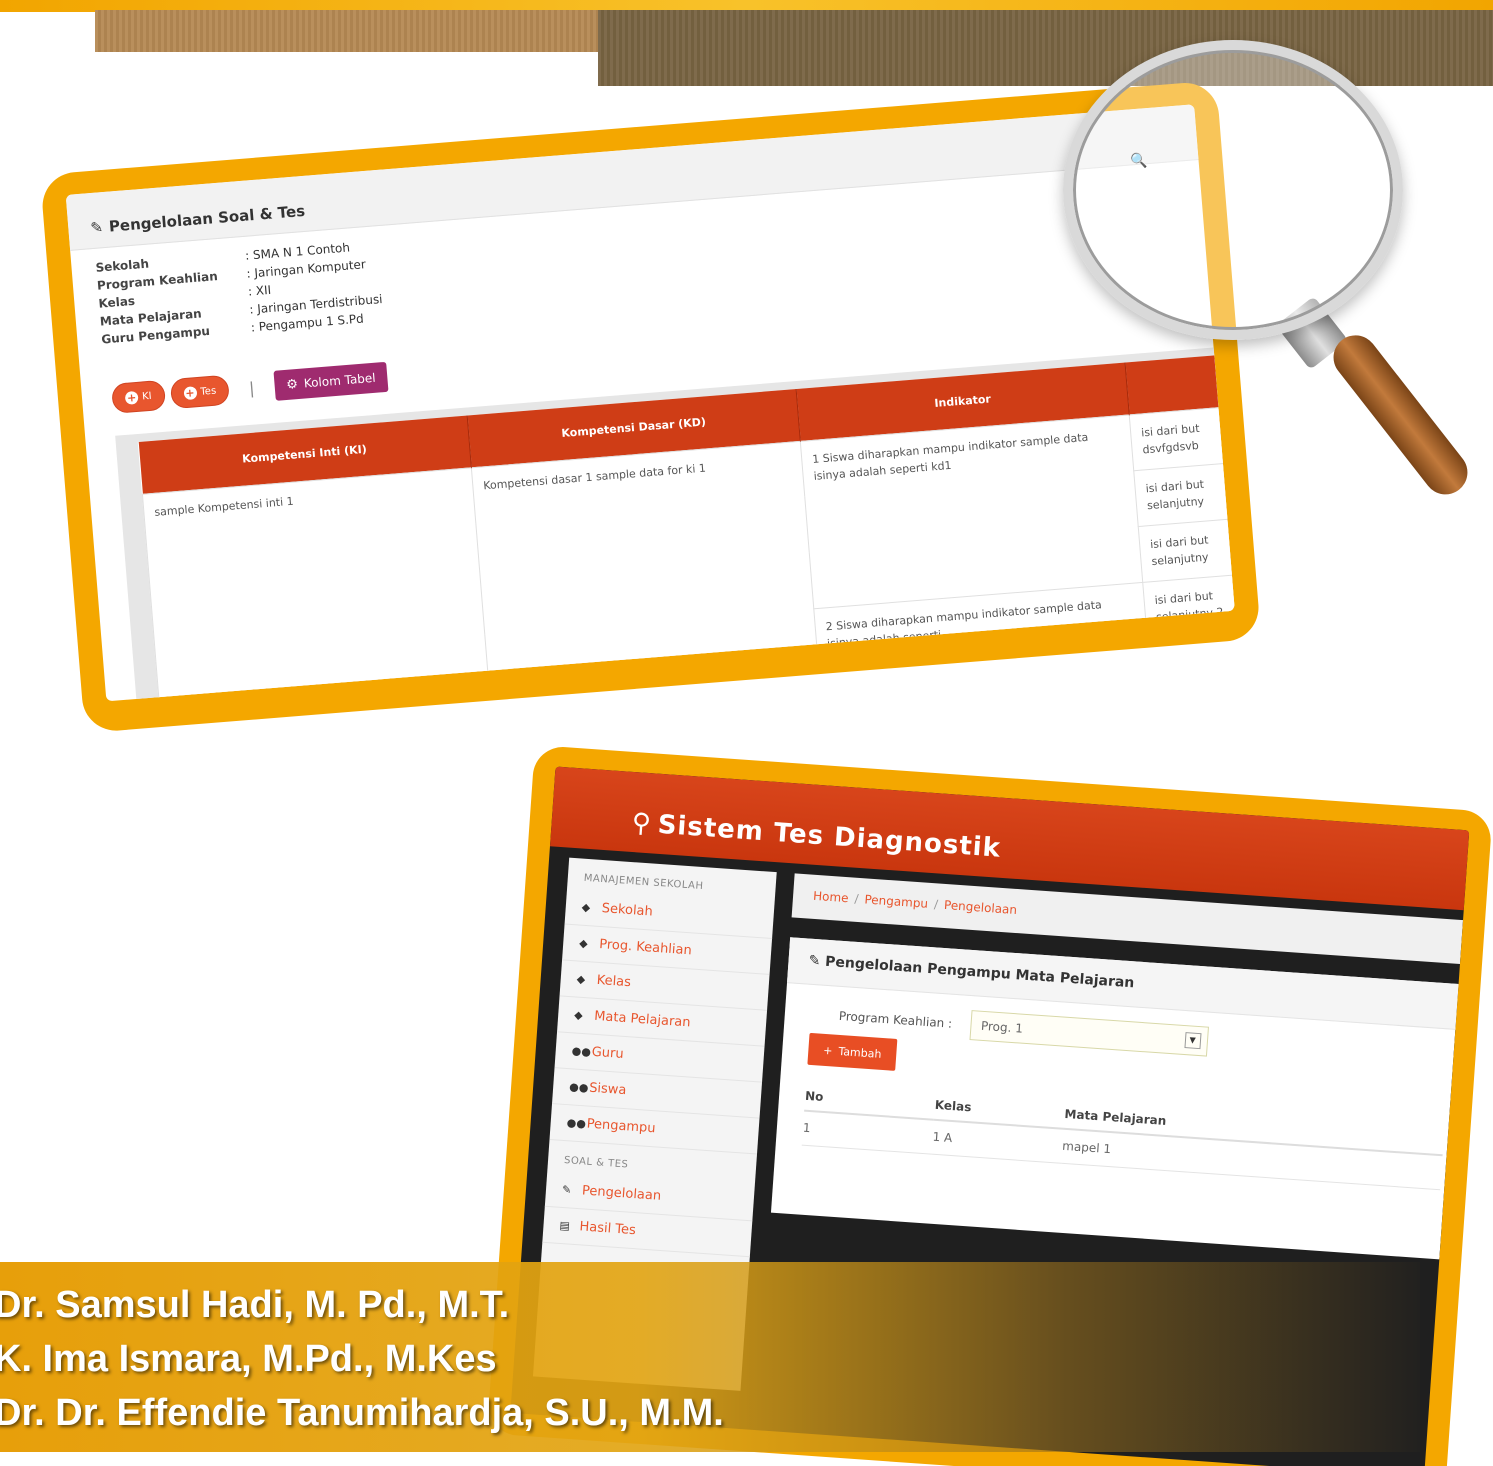  What do you see at coordinates (316, 584) in the screenshot?
I see `ki-cell: sample Kompetensi inti 1` at bounding box center [316, 584].